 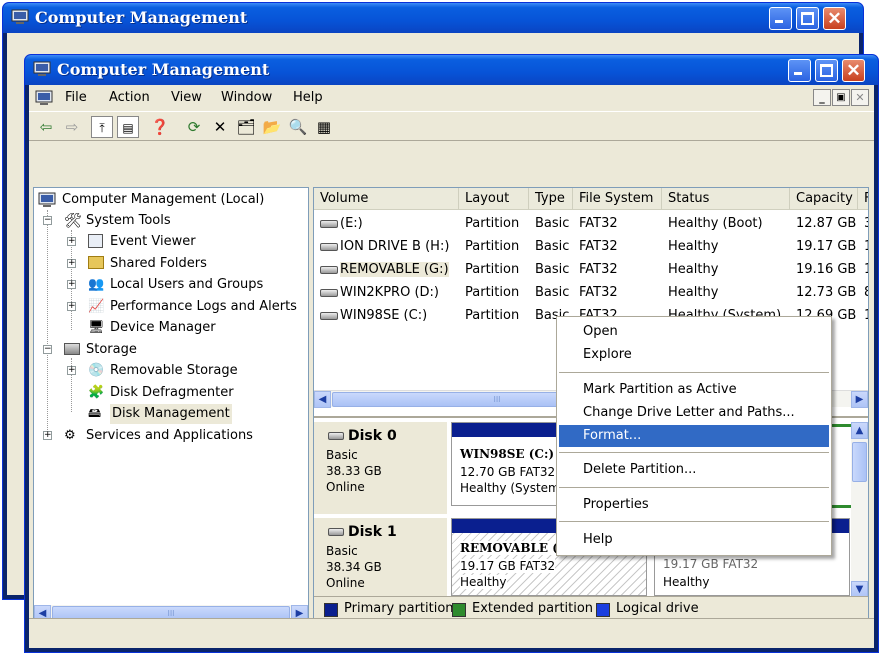 I want to click on free-cell: 1, so click(x=863, y=315).